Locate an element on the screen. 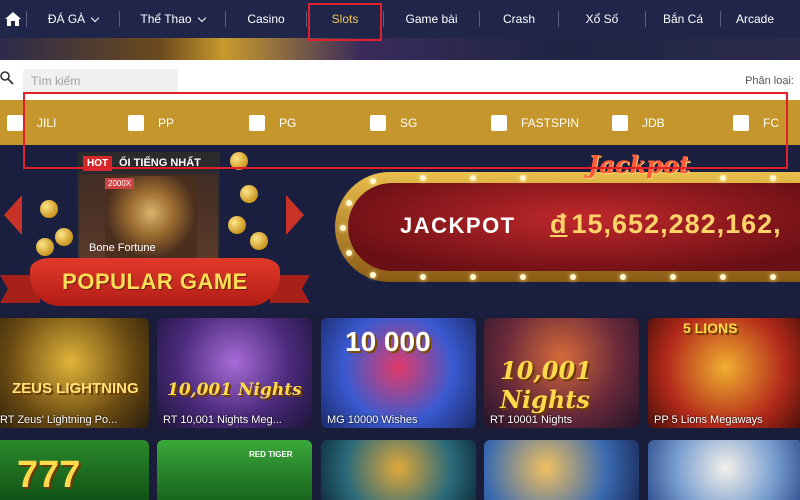 The height and width of the screenshot is (500, 800). nav-item-ban-ca: Bắn Cá is located at coordinates (683, 19).